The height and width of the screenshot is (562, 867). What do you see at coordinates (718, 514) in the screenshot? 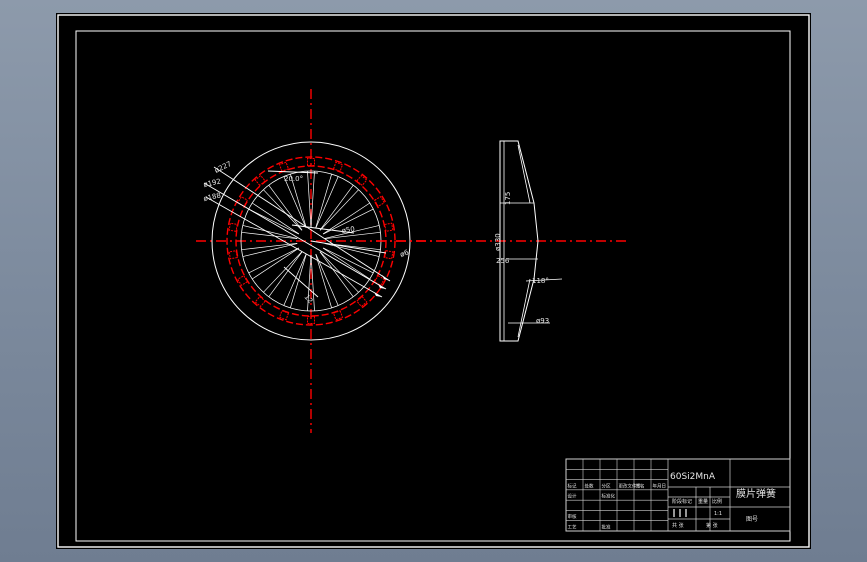
I see `scale-value: 1:1` at bounding box center [718, 514].